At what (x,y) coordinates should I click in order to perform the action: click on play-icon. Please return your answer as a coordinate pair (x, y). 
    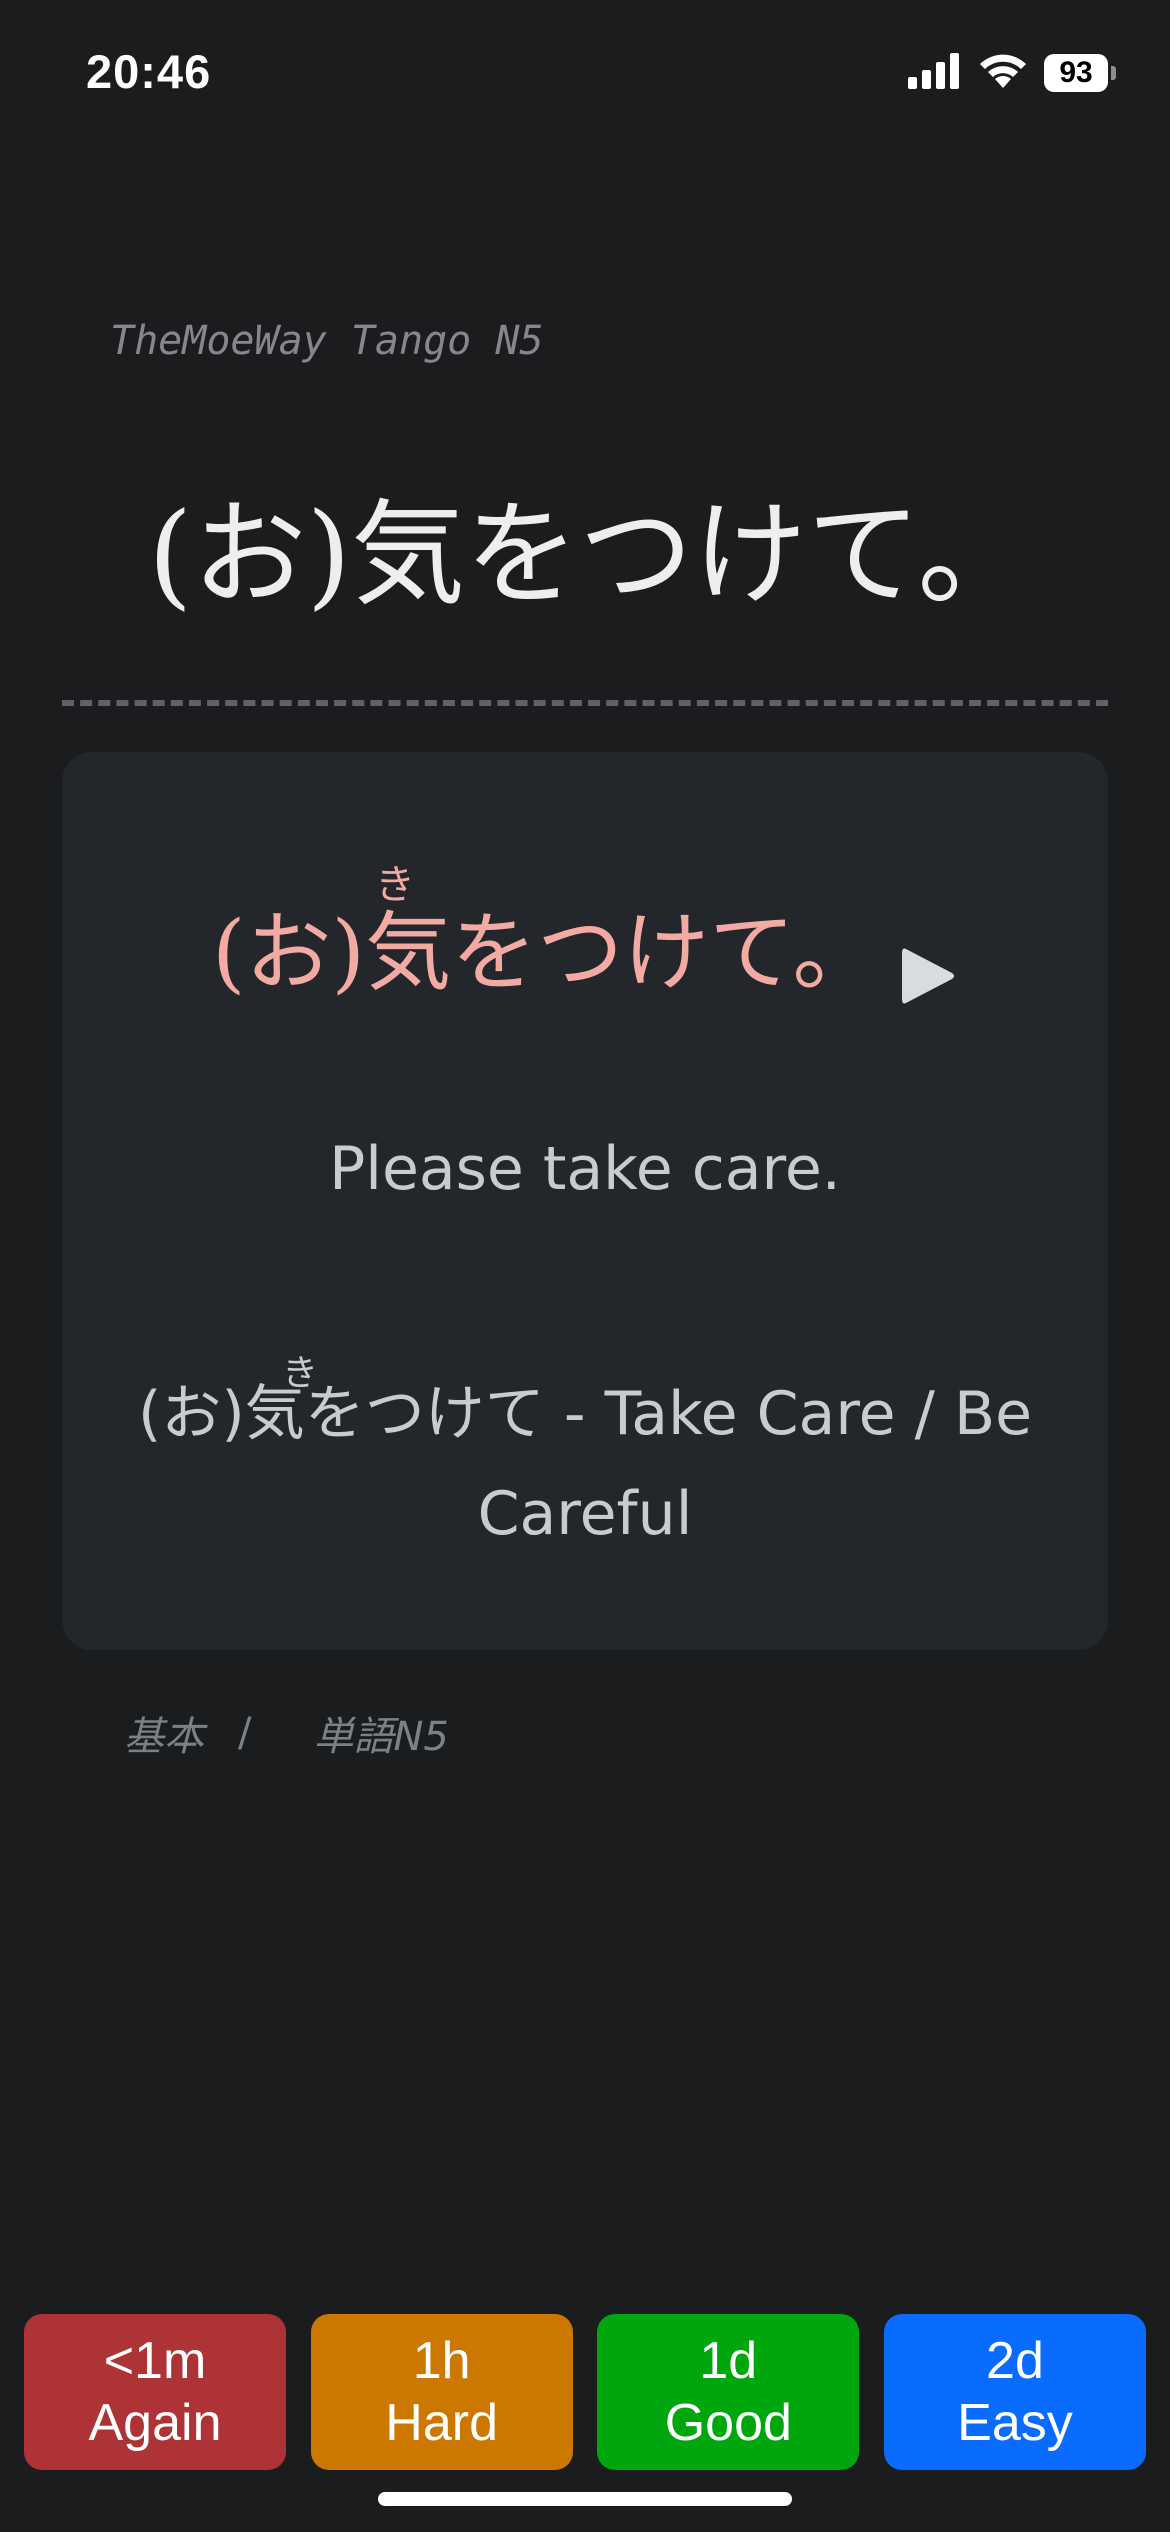
    Looking at the image, I should click on (928, 976).